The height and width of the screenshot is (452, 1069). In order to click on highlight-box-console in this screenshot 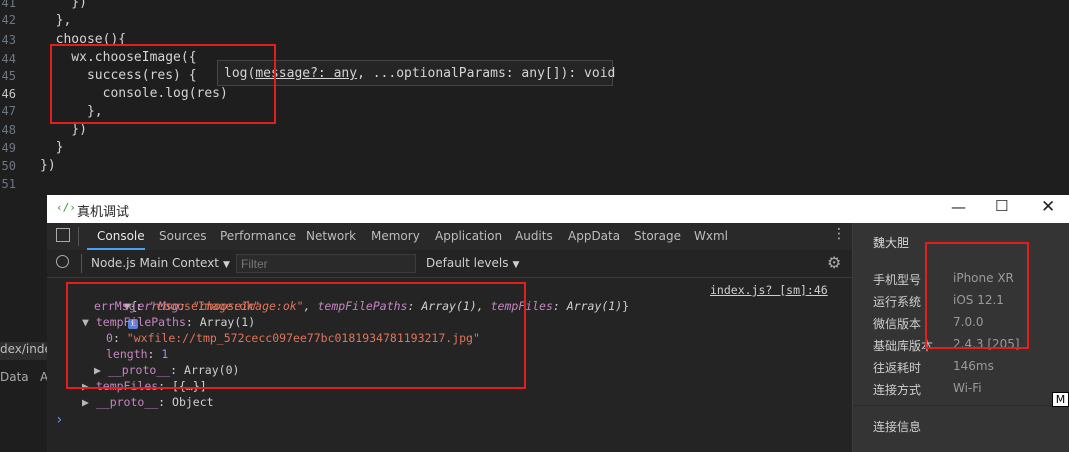, I will do `click(296, 335)`.